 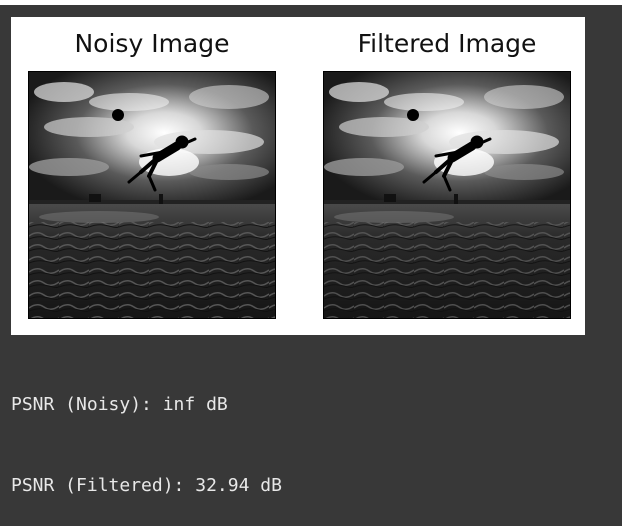 I want to click on filtered-image-title: Filtered Image, so click(x=447, y=43).